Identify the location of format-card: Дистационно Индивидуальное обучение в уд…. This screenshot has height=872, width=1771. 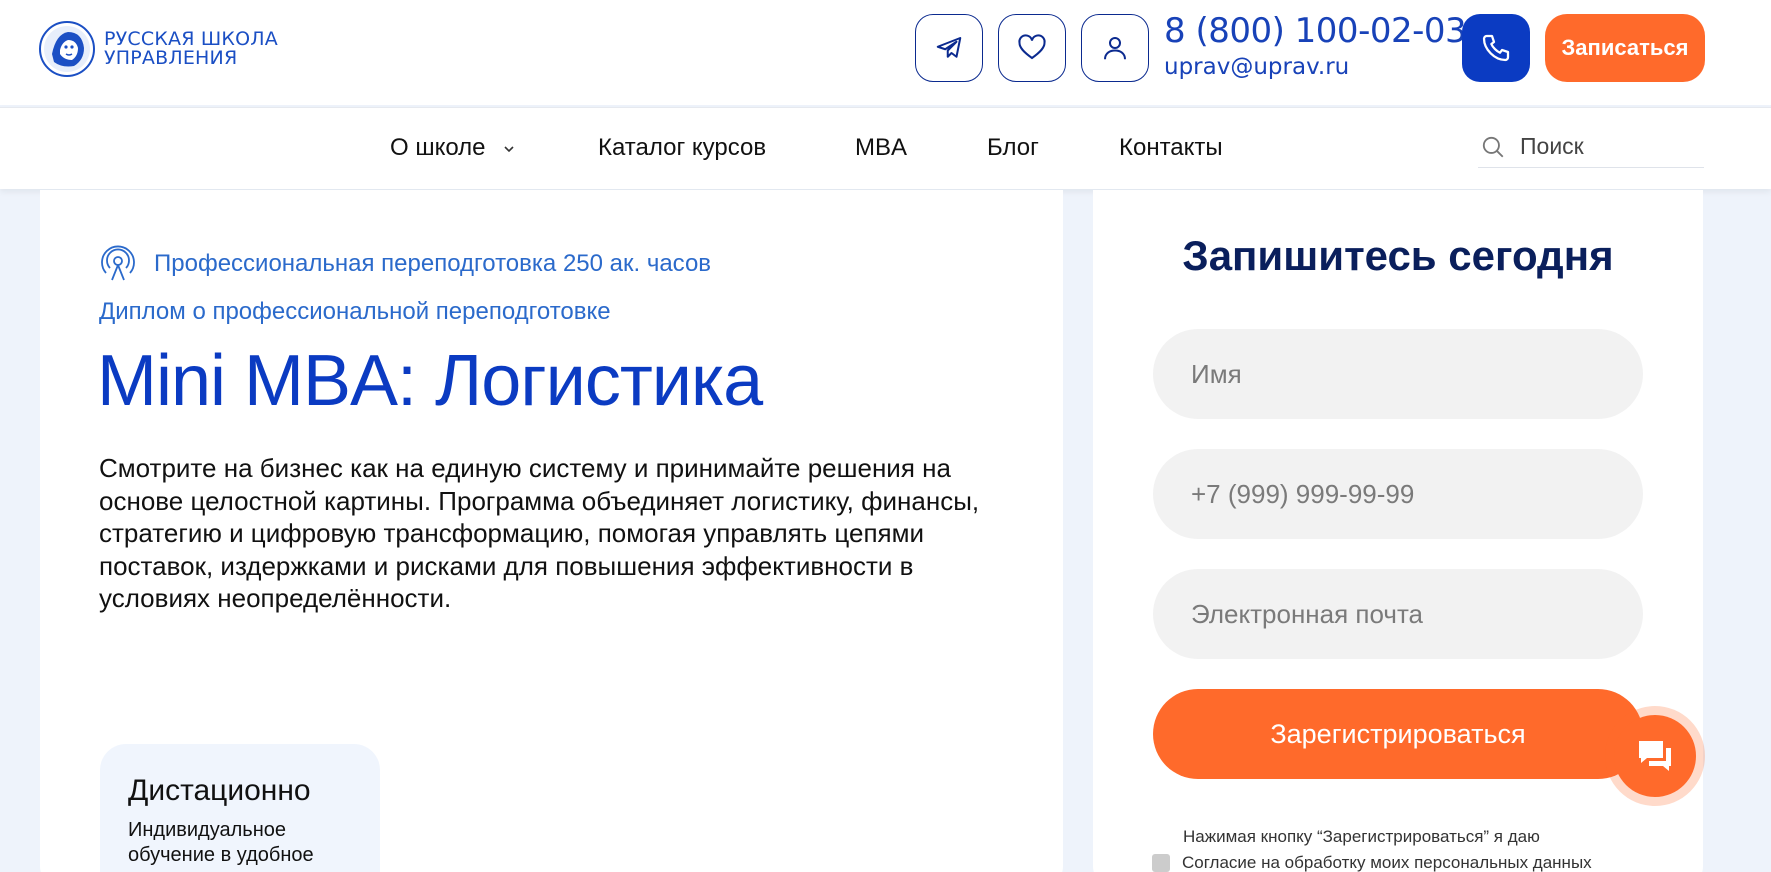
(240, 808).